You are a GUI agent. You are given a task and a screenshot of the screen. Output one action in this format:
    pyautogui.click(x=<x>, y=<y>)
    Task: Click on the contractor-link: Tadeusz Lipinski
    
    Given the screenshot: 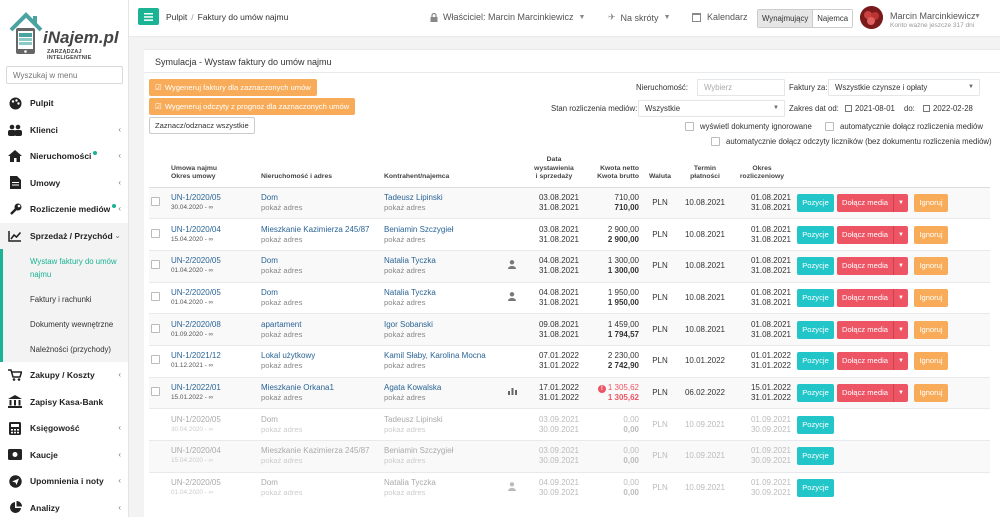 What is the action you would take?
    pyautogui.click(x=413, y=419)
    